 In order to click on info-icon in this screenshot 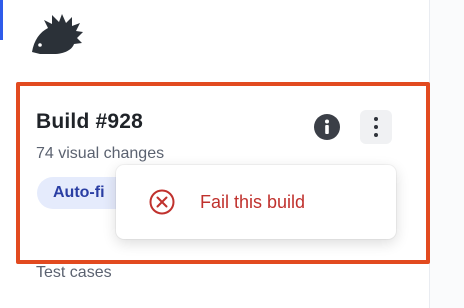, I will do `click(327, 126)`.